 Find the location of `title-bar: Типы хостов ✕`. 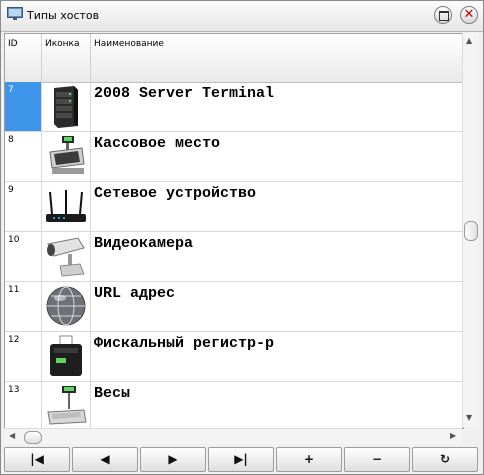

title-bar: Типы хостов ✕ is located at coordinates (242, 16).